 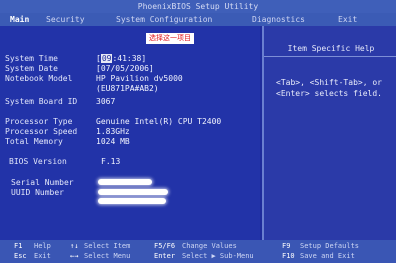 I want to click on bios-version-value: F.13, so click(x=111, y=161).